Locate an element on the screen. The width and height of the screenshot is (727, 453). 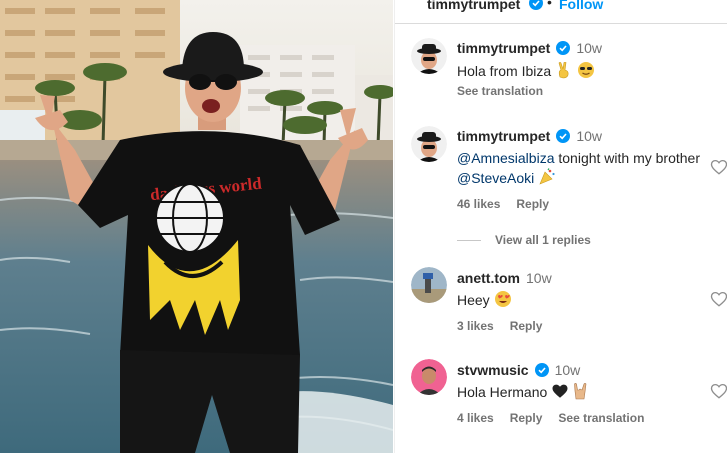
post-header: timmytrumpet • Follow is located at coordinates (561, 12).